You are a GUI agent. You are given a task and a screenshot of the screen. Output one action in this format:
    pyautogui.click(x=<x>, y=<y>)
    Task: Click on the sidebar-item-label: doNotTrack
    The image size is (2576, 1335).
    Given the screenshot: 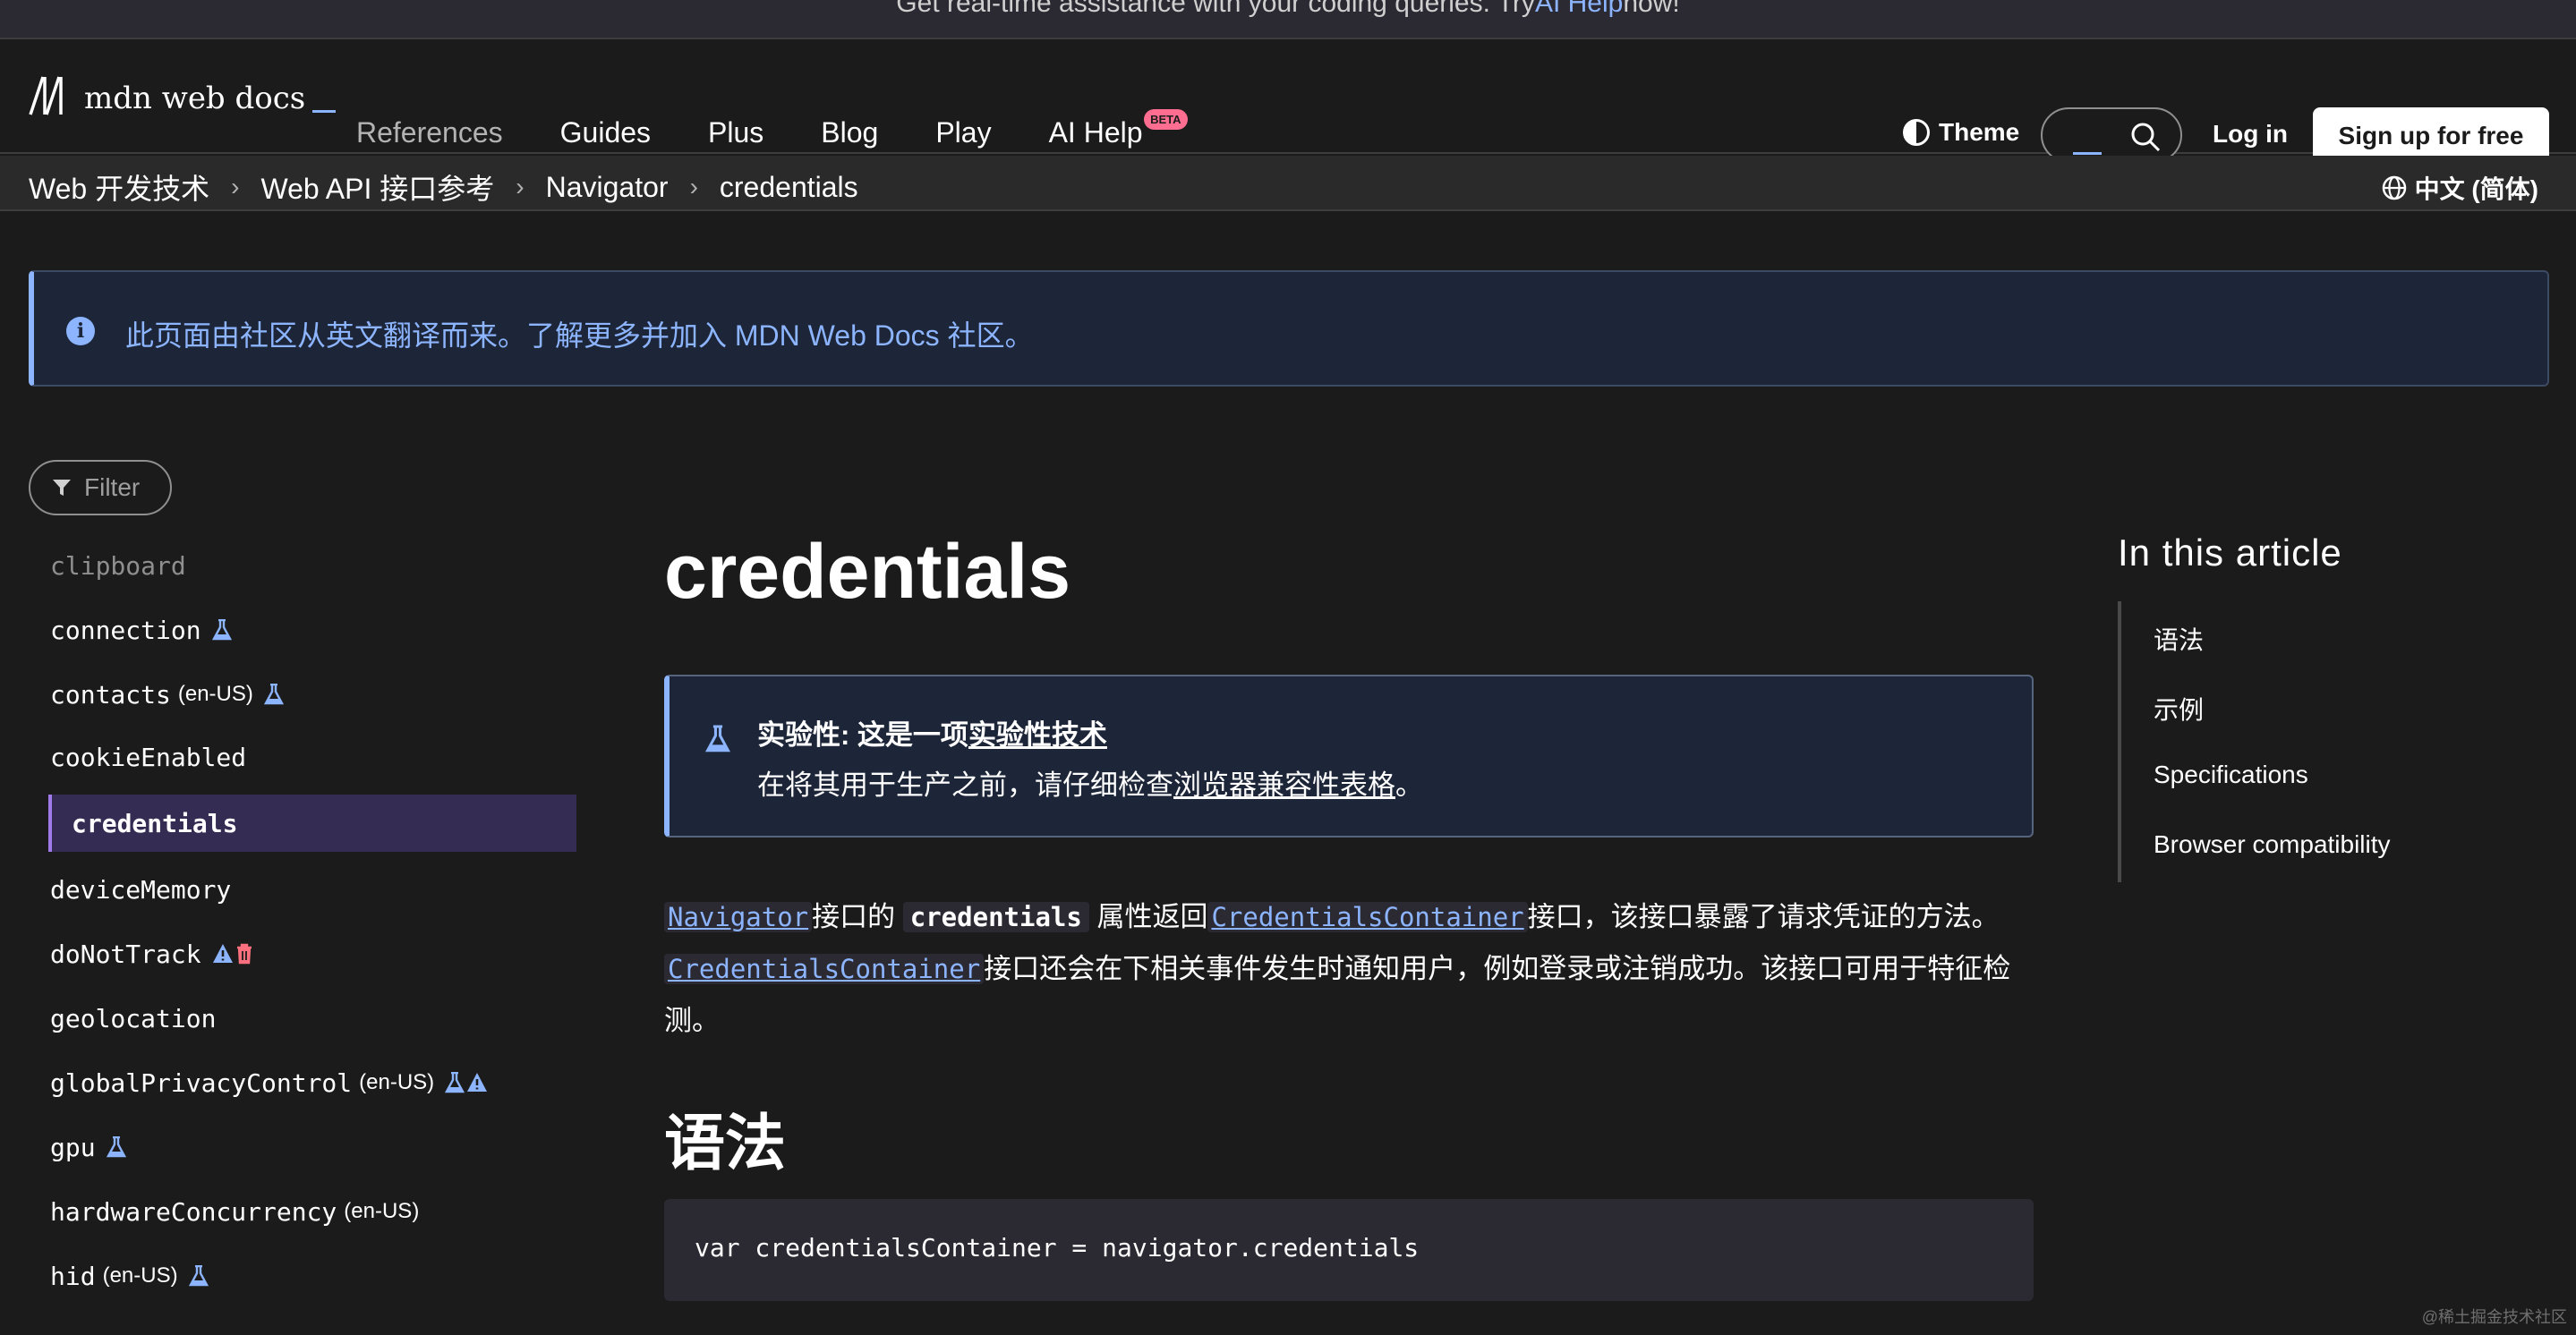 What is the action you would take?
    pyautogui.click(x=125, y=954)
    